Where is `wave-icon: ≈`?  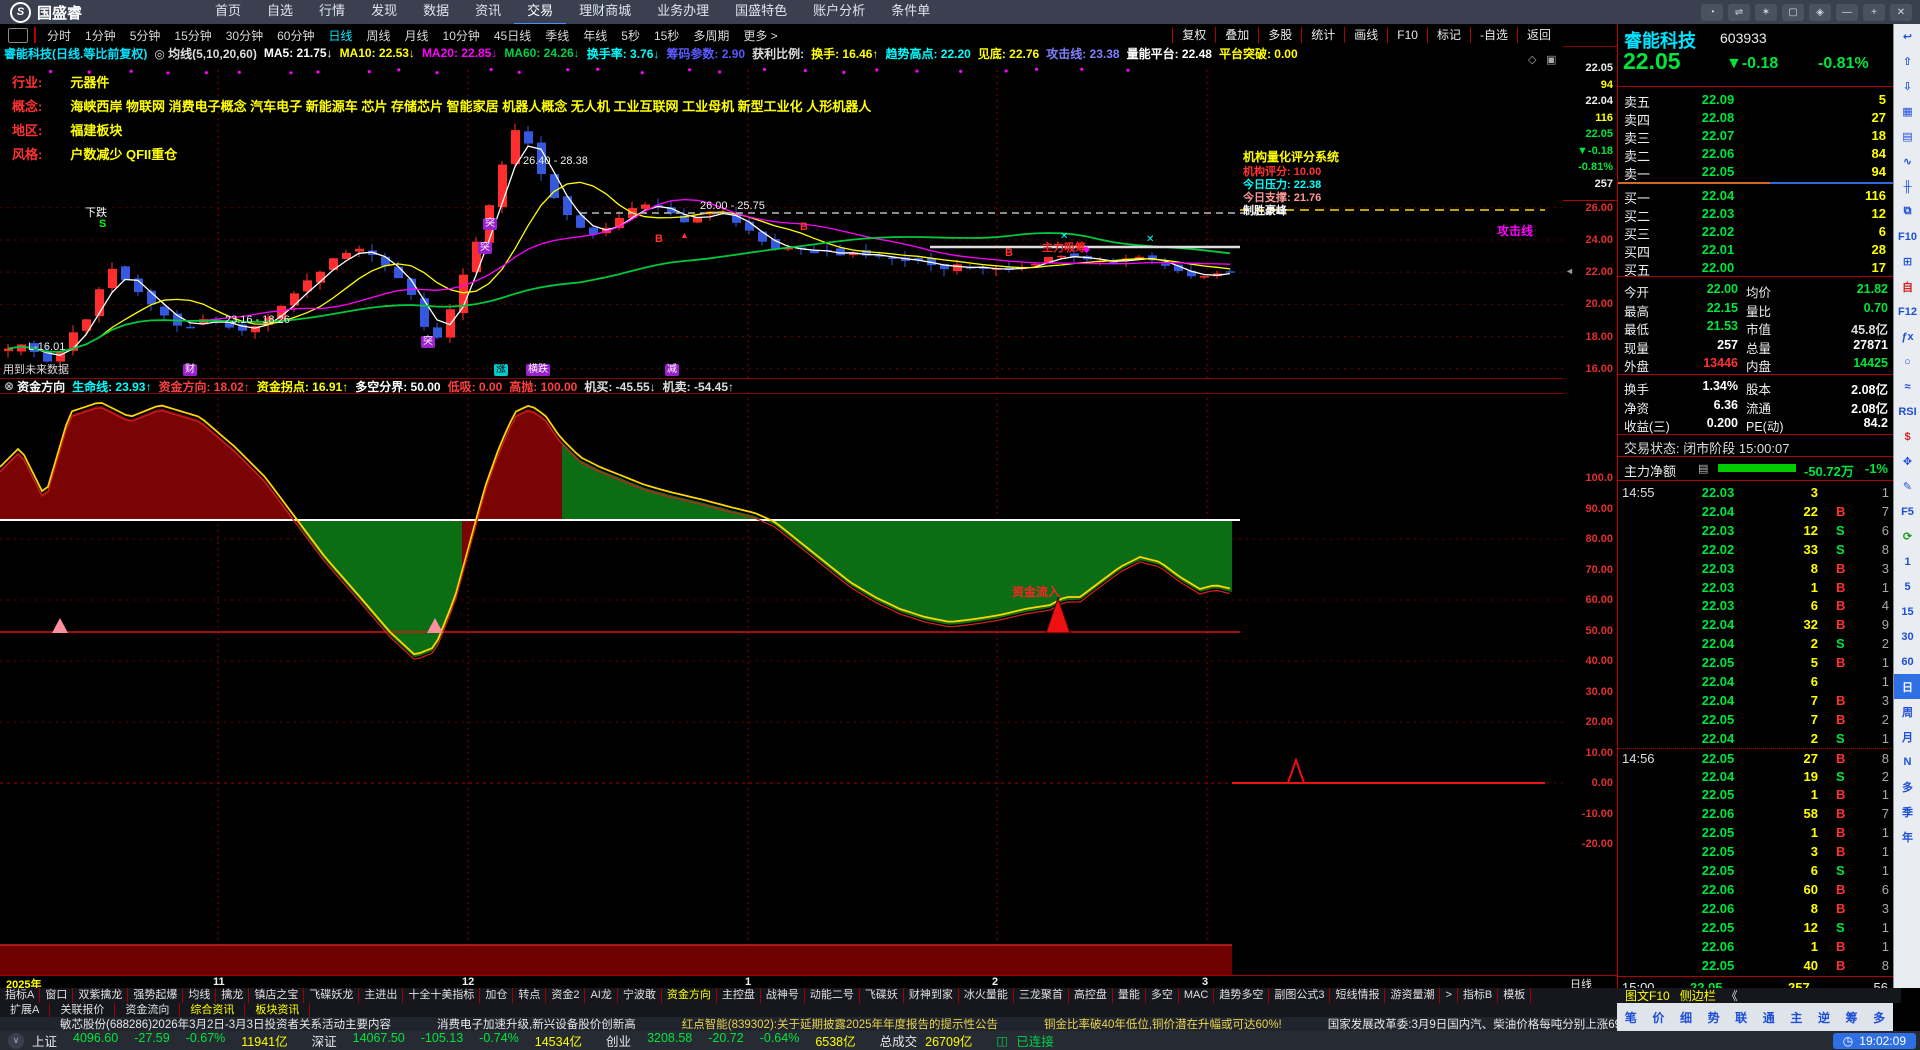
wave-icon: ≈ is located at coordinates (1907, 386).